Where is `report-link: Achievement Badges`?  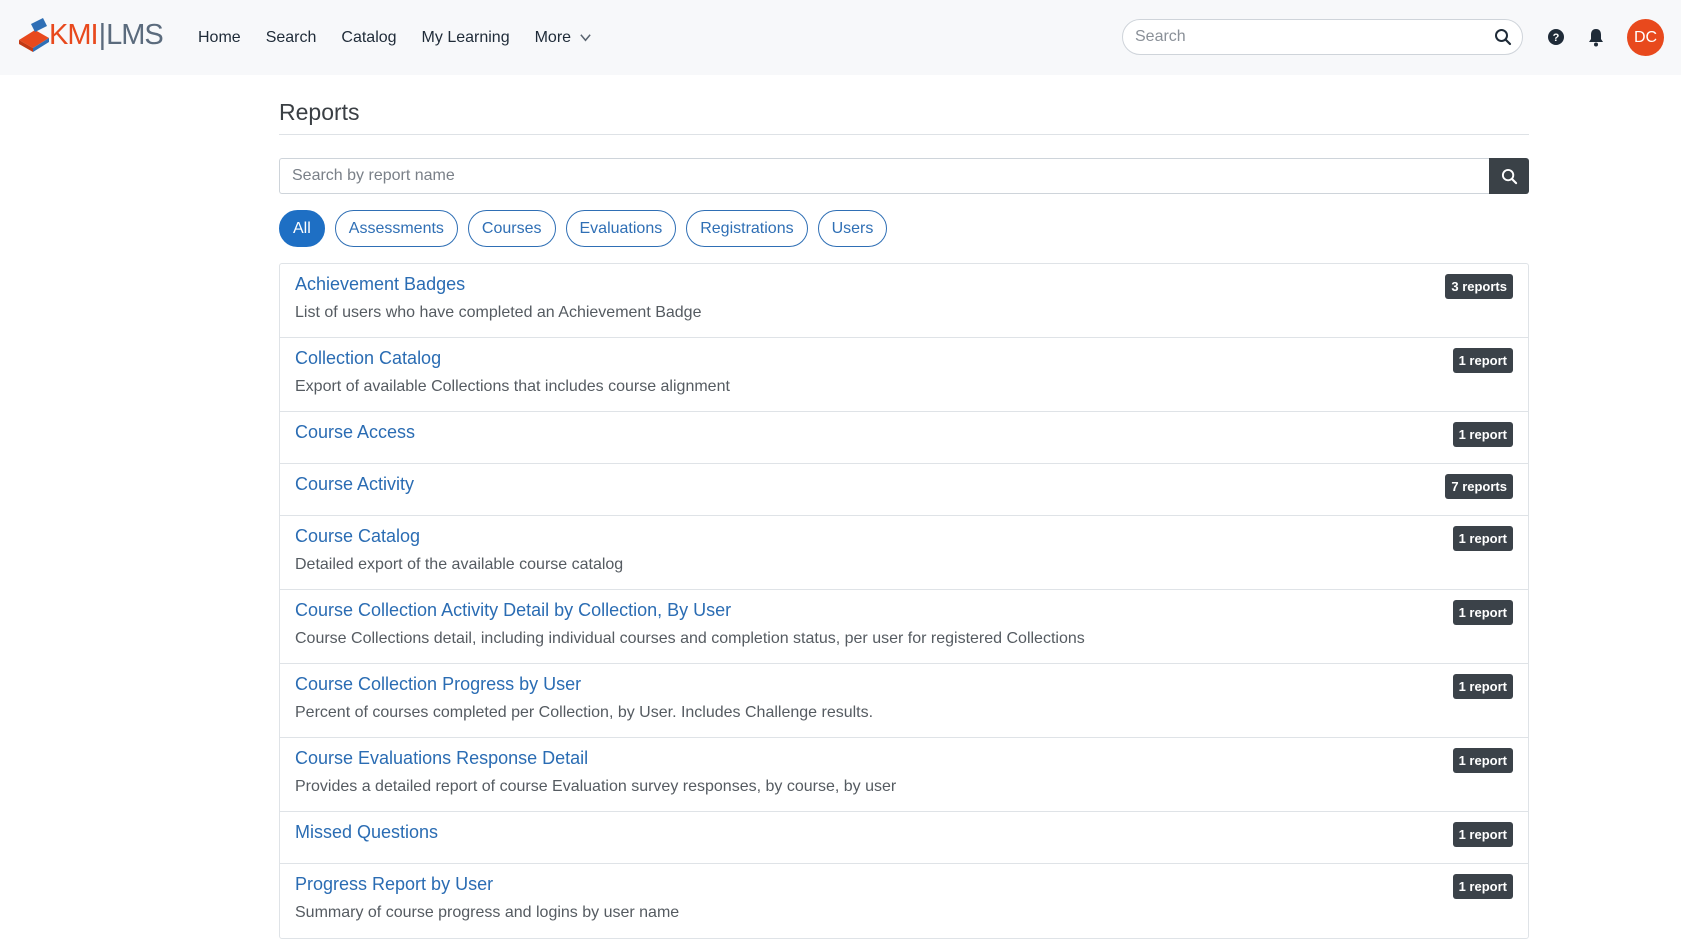
report-link: Achievement Badges is located at coordinates (380, 284).